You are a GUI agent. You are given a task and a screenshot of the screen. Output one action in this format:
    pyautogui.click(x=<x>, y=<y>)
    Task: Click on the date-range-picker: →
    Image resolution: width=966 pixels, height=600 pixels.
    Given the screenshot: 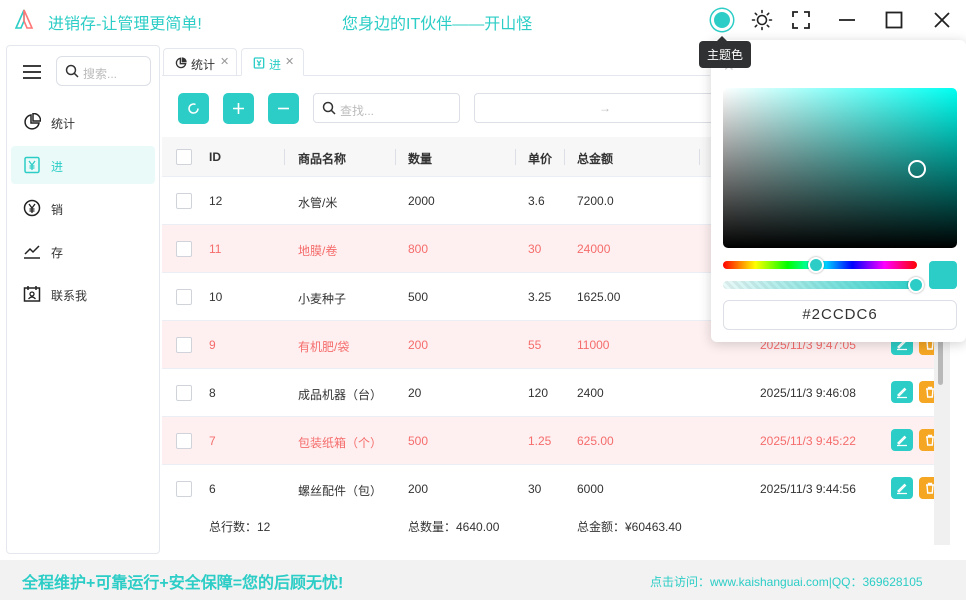 What is the action you would take?
    pyautogui.click(x=599, y=108)
    